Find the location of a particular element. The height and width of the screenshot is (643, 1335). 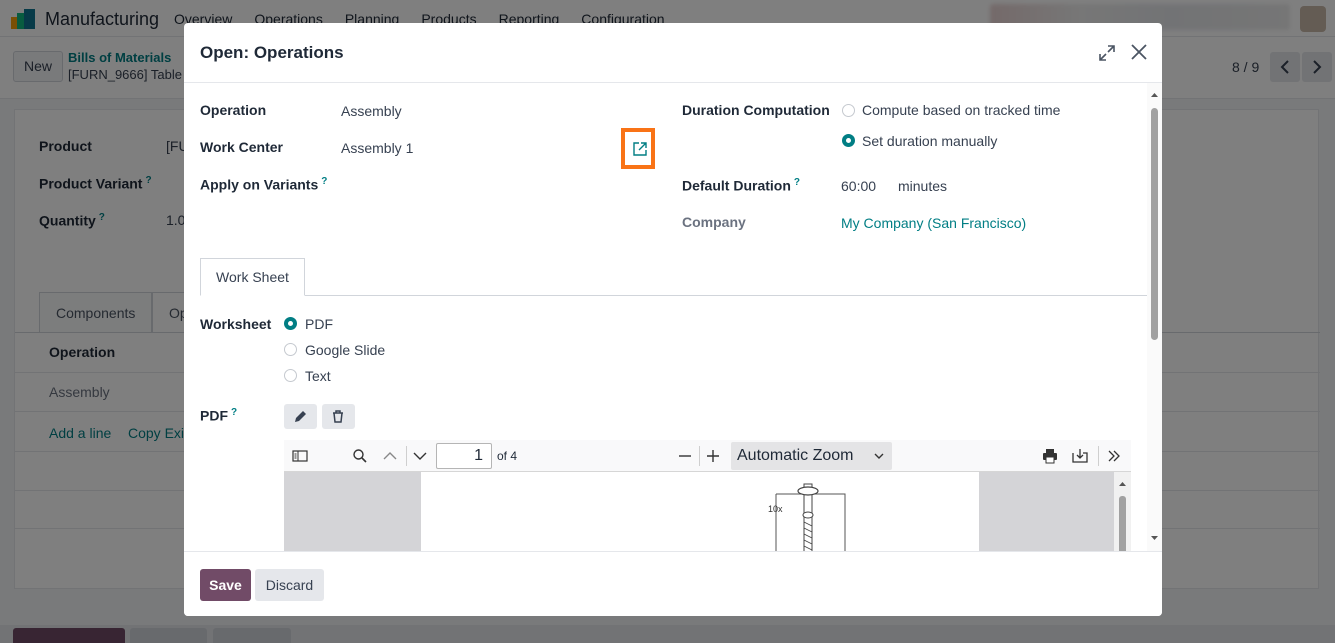

internal-link-highlight is located at coordinates (638, 148).